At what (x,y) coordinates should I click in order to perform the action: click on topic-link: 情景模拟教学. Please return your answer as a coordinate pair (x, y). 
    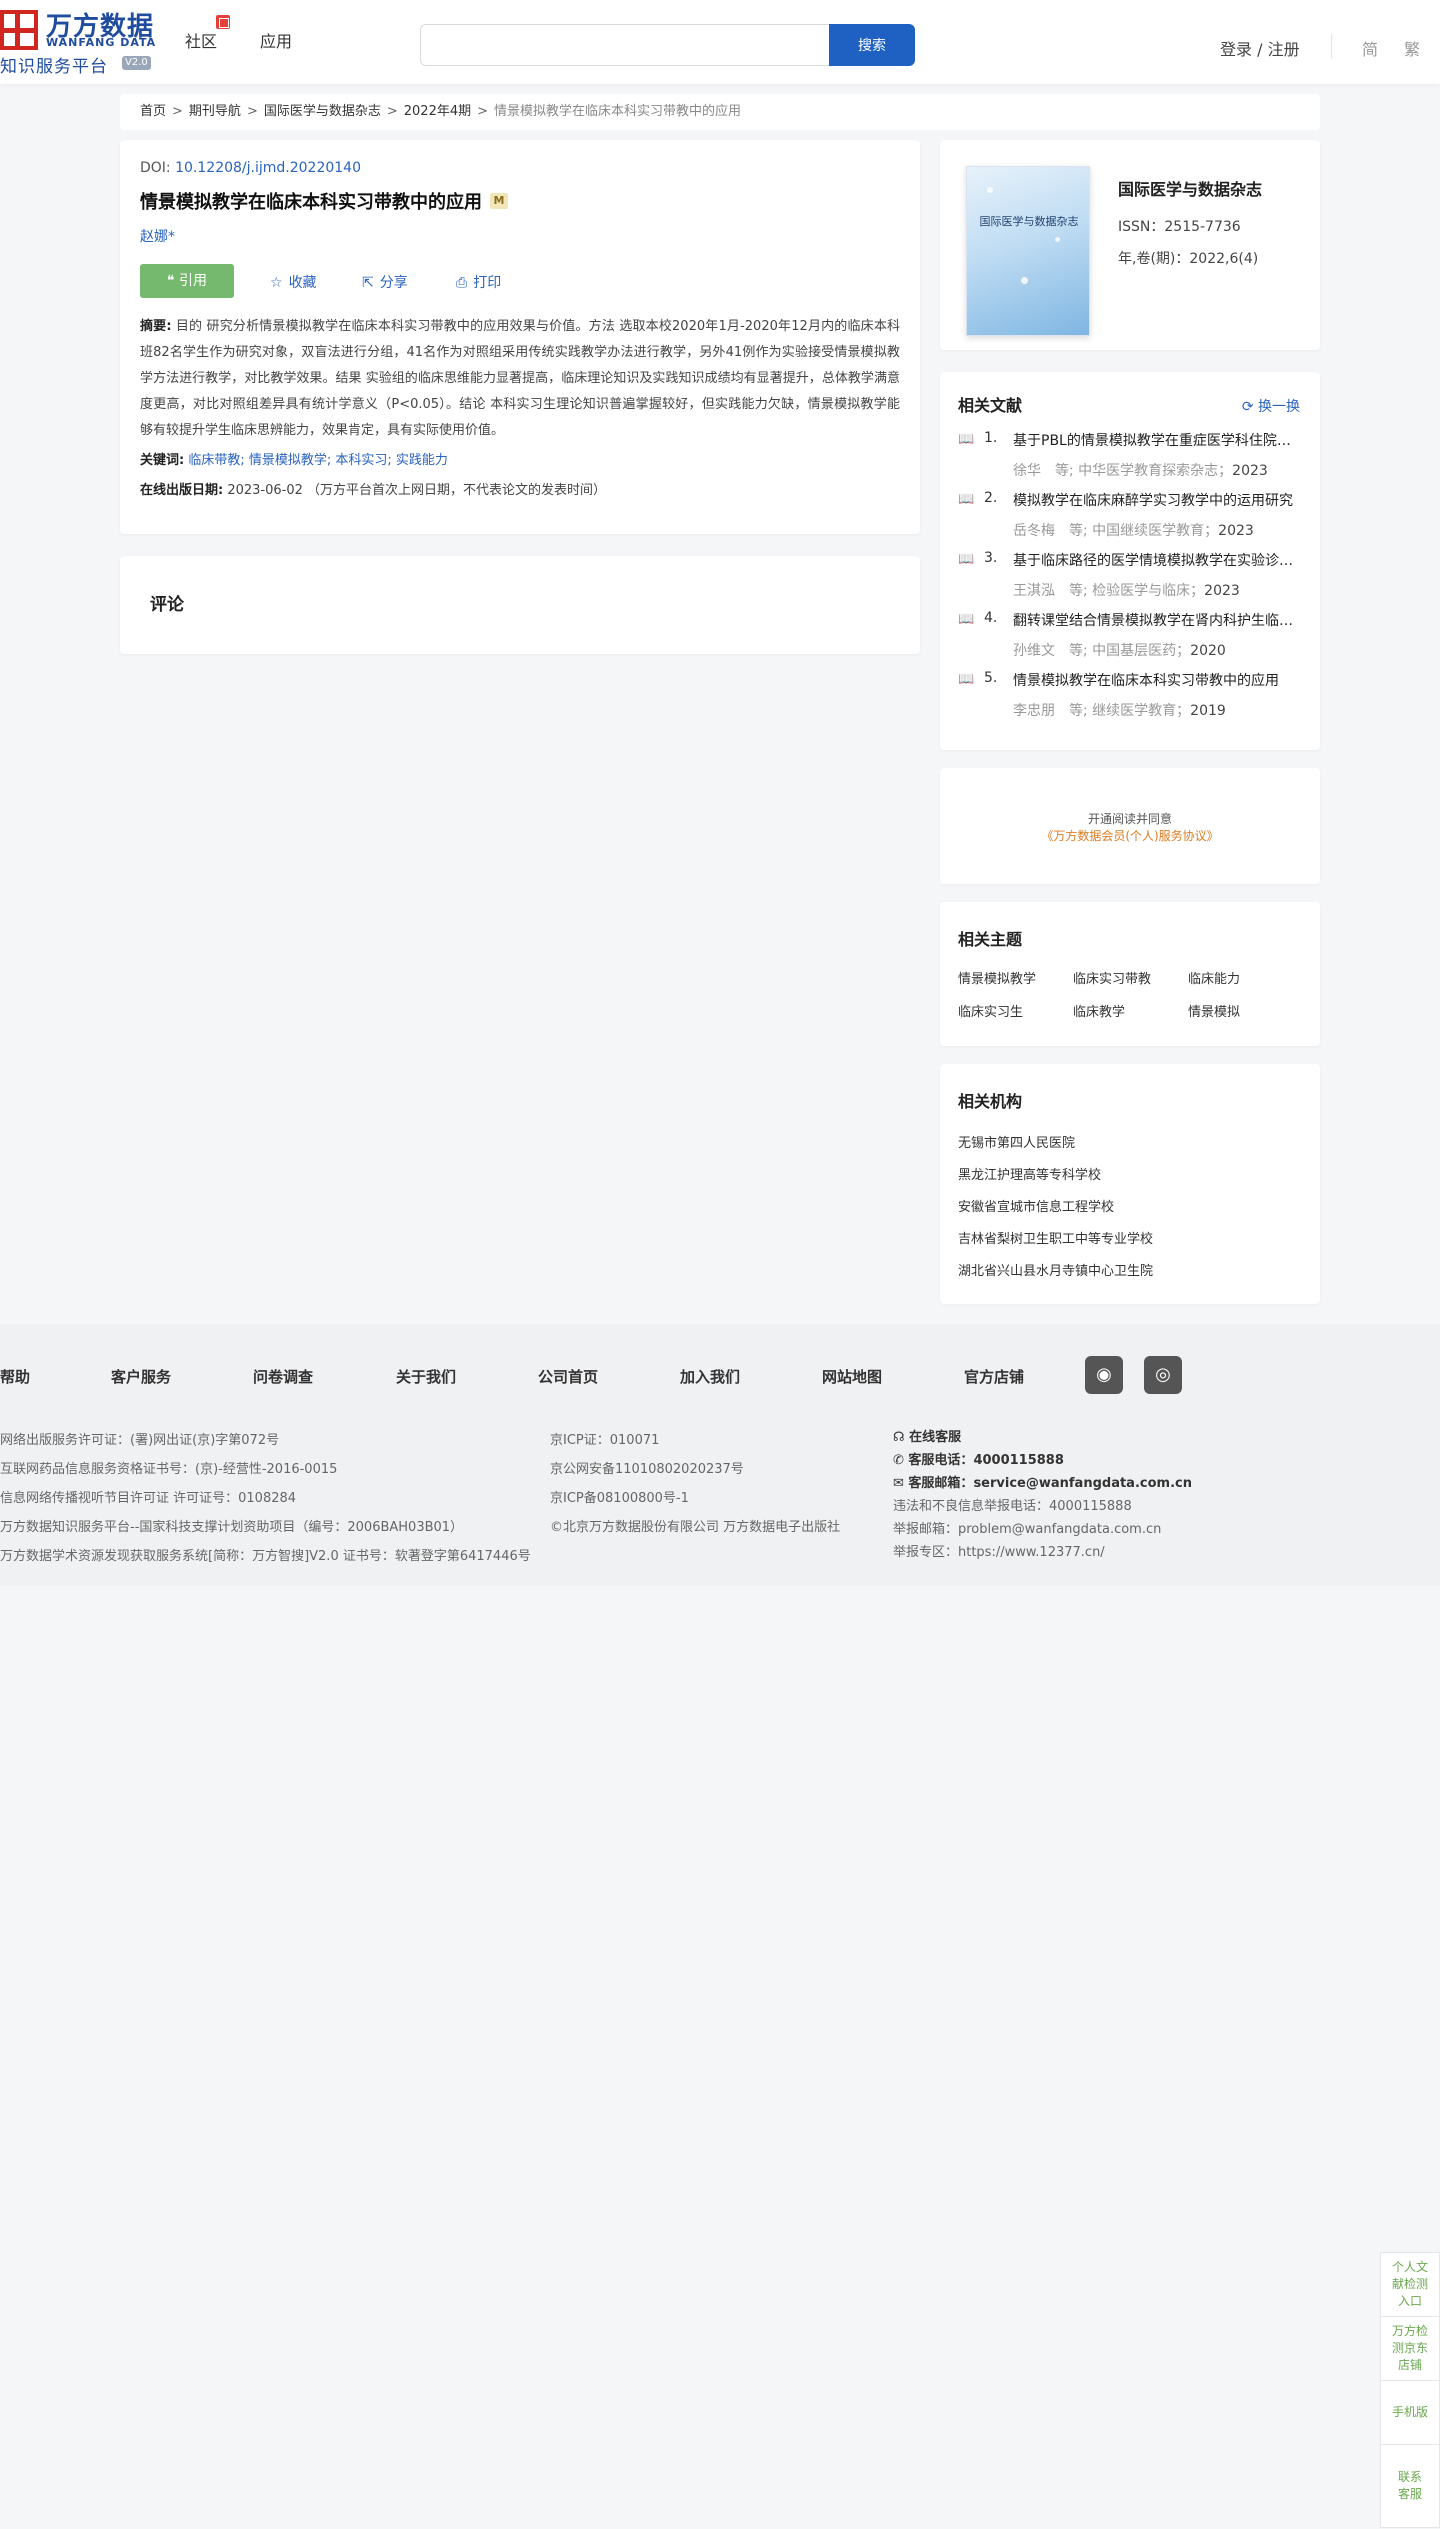
    Looking at the image, I should click on (1015, 977).